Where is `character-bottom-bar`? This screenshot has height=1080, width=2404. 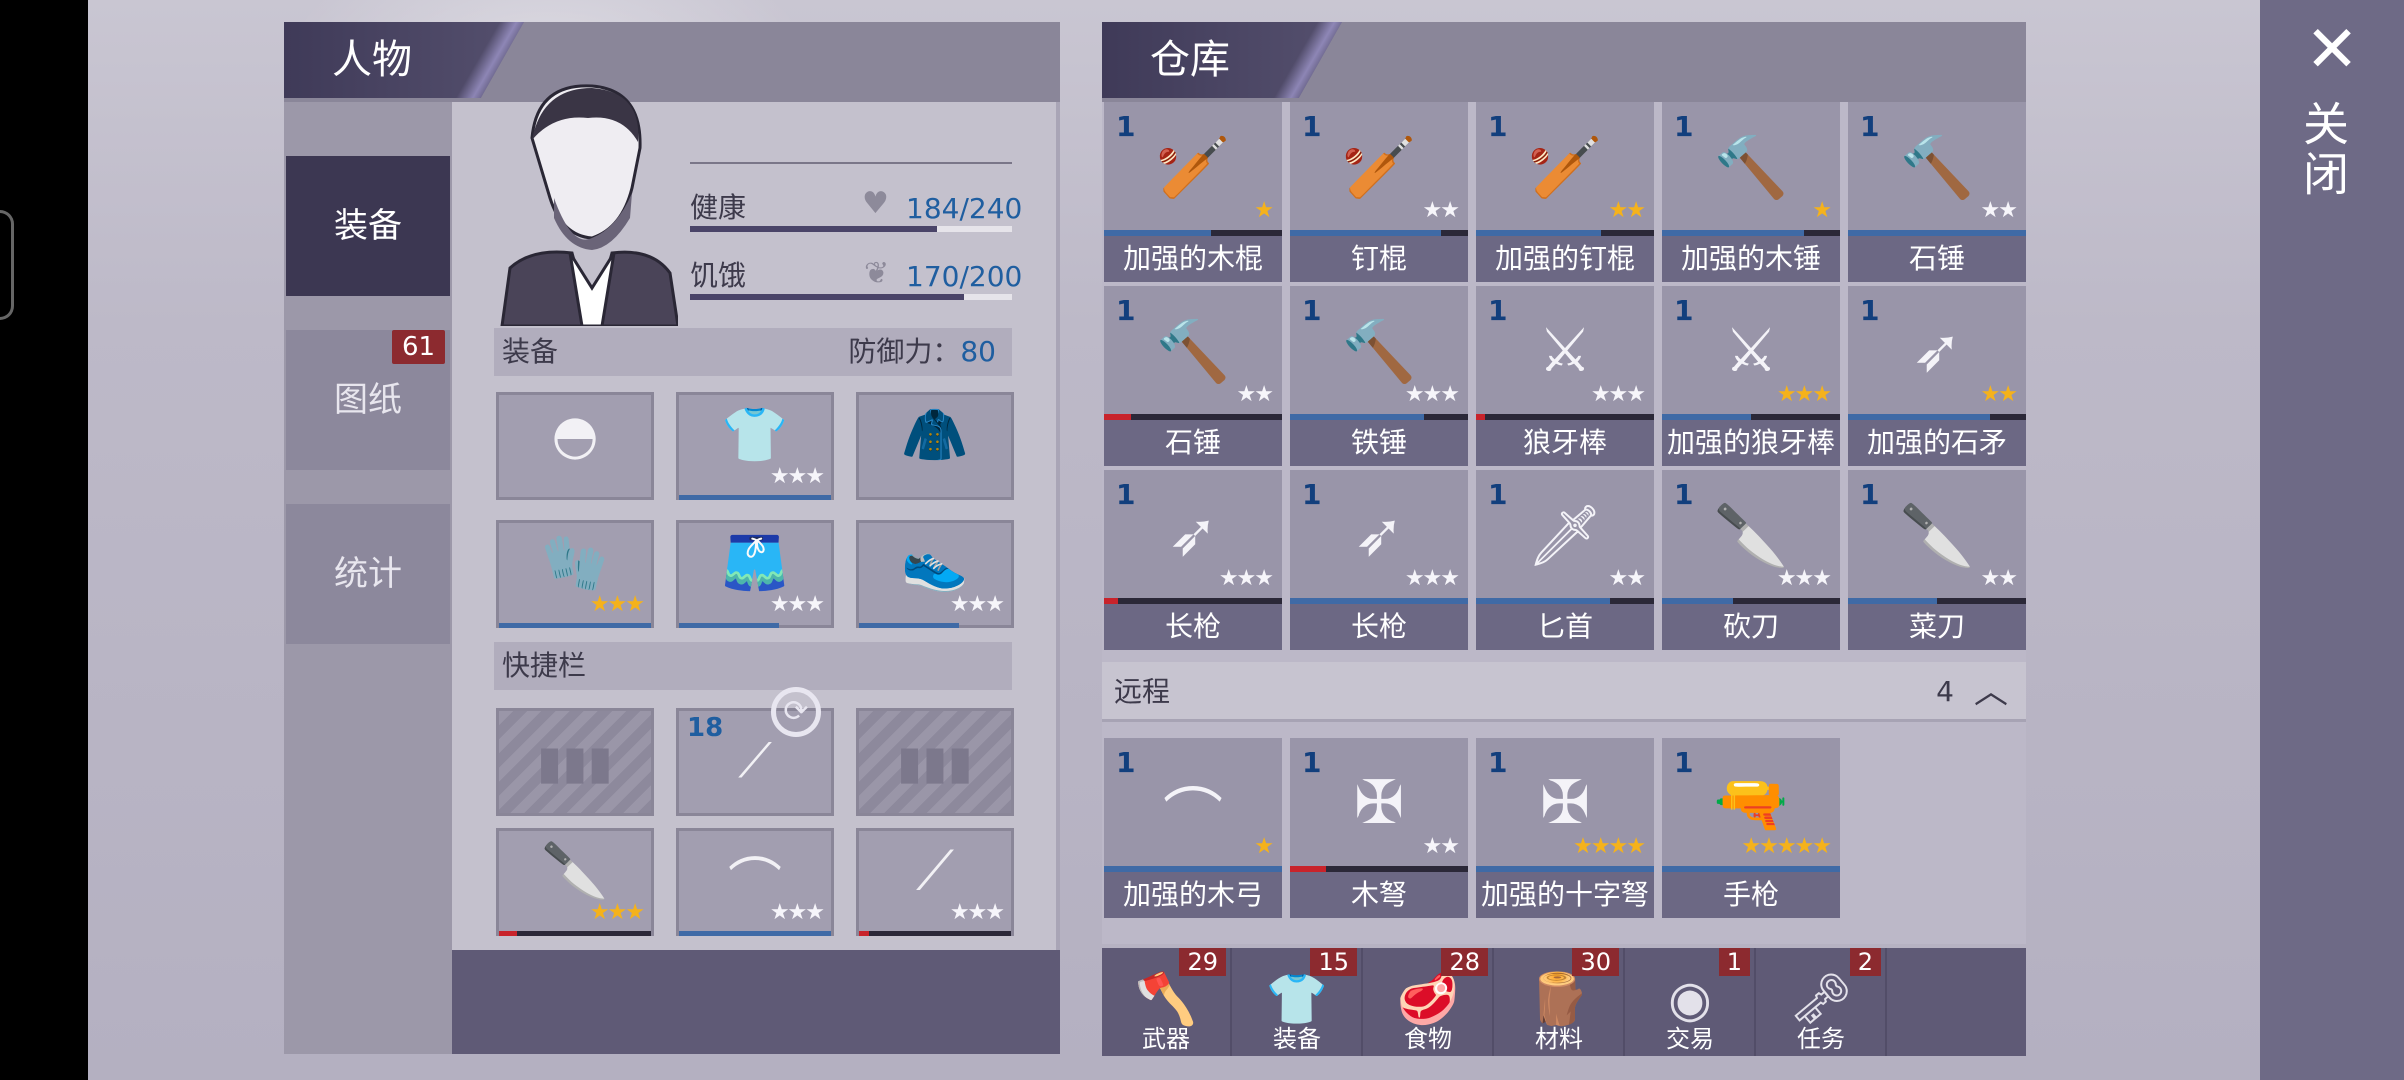 character-bottom-bar is located at coordinates (756, 1002).